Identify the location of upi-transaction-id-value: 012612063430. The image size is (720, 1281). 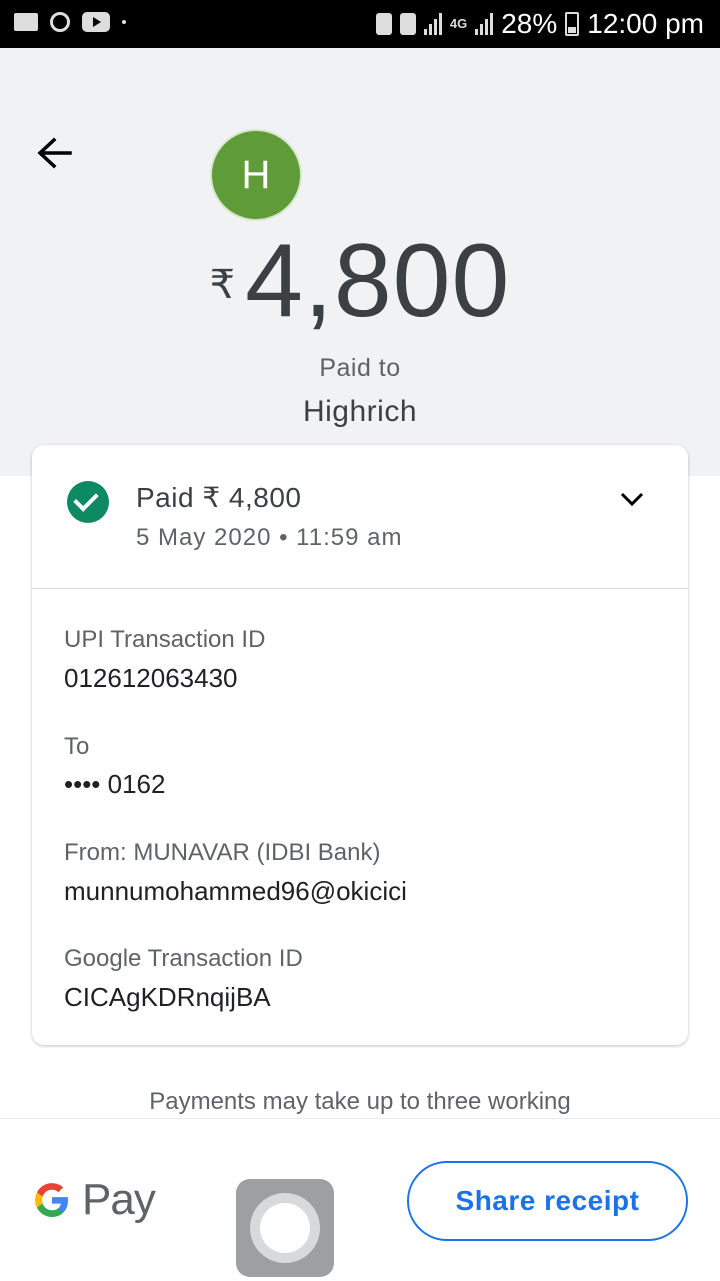
(151, 678).